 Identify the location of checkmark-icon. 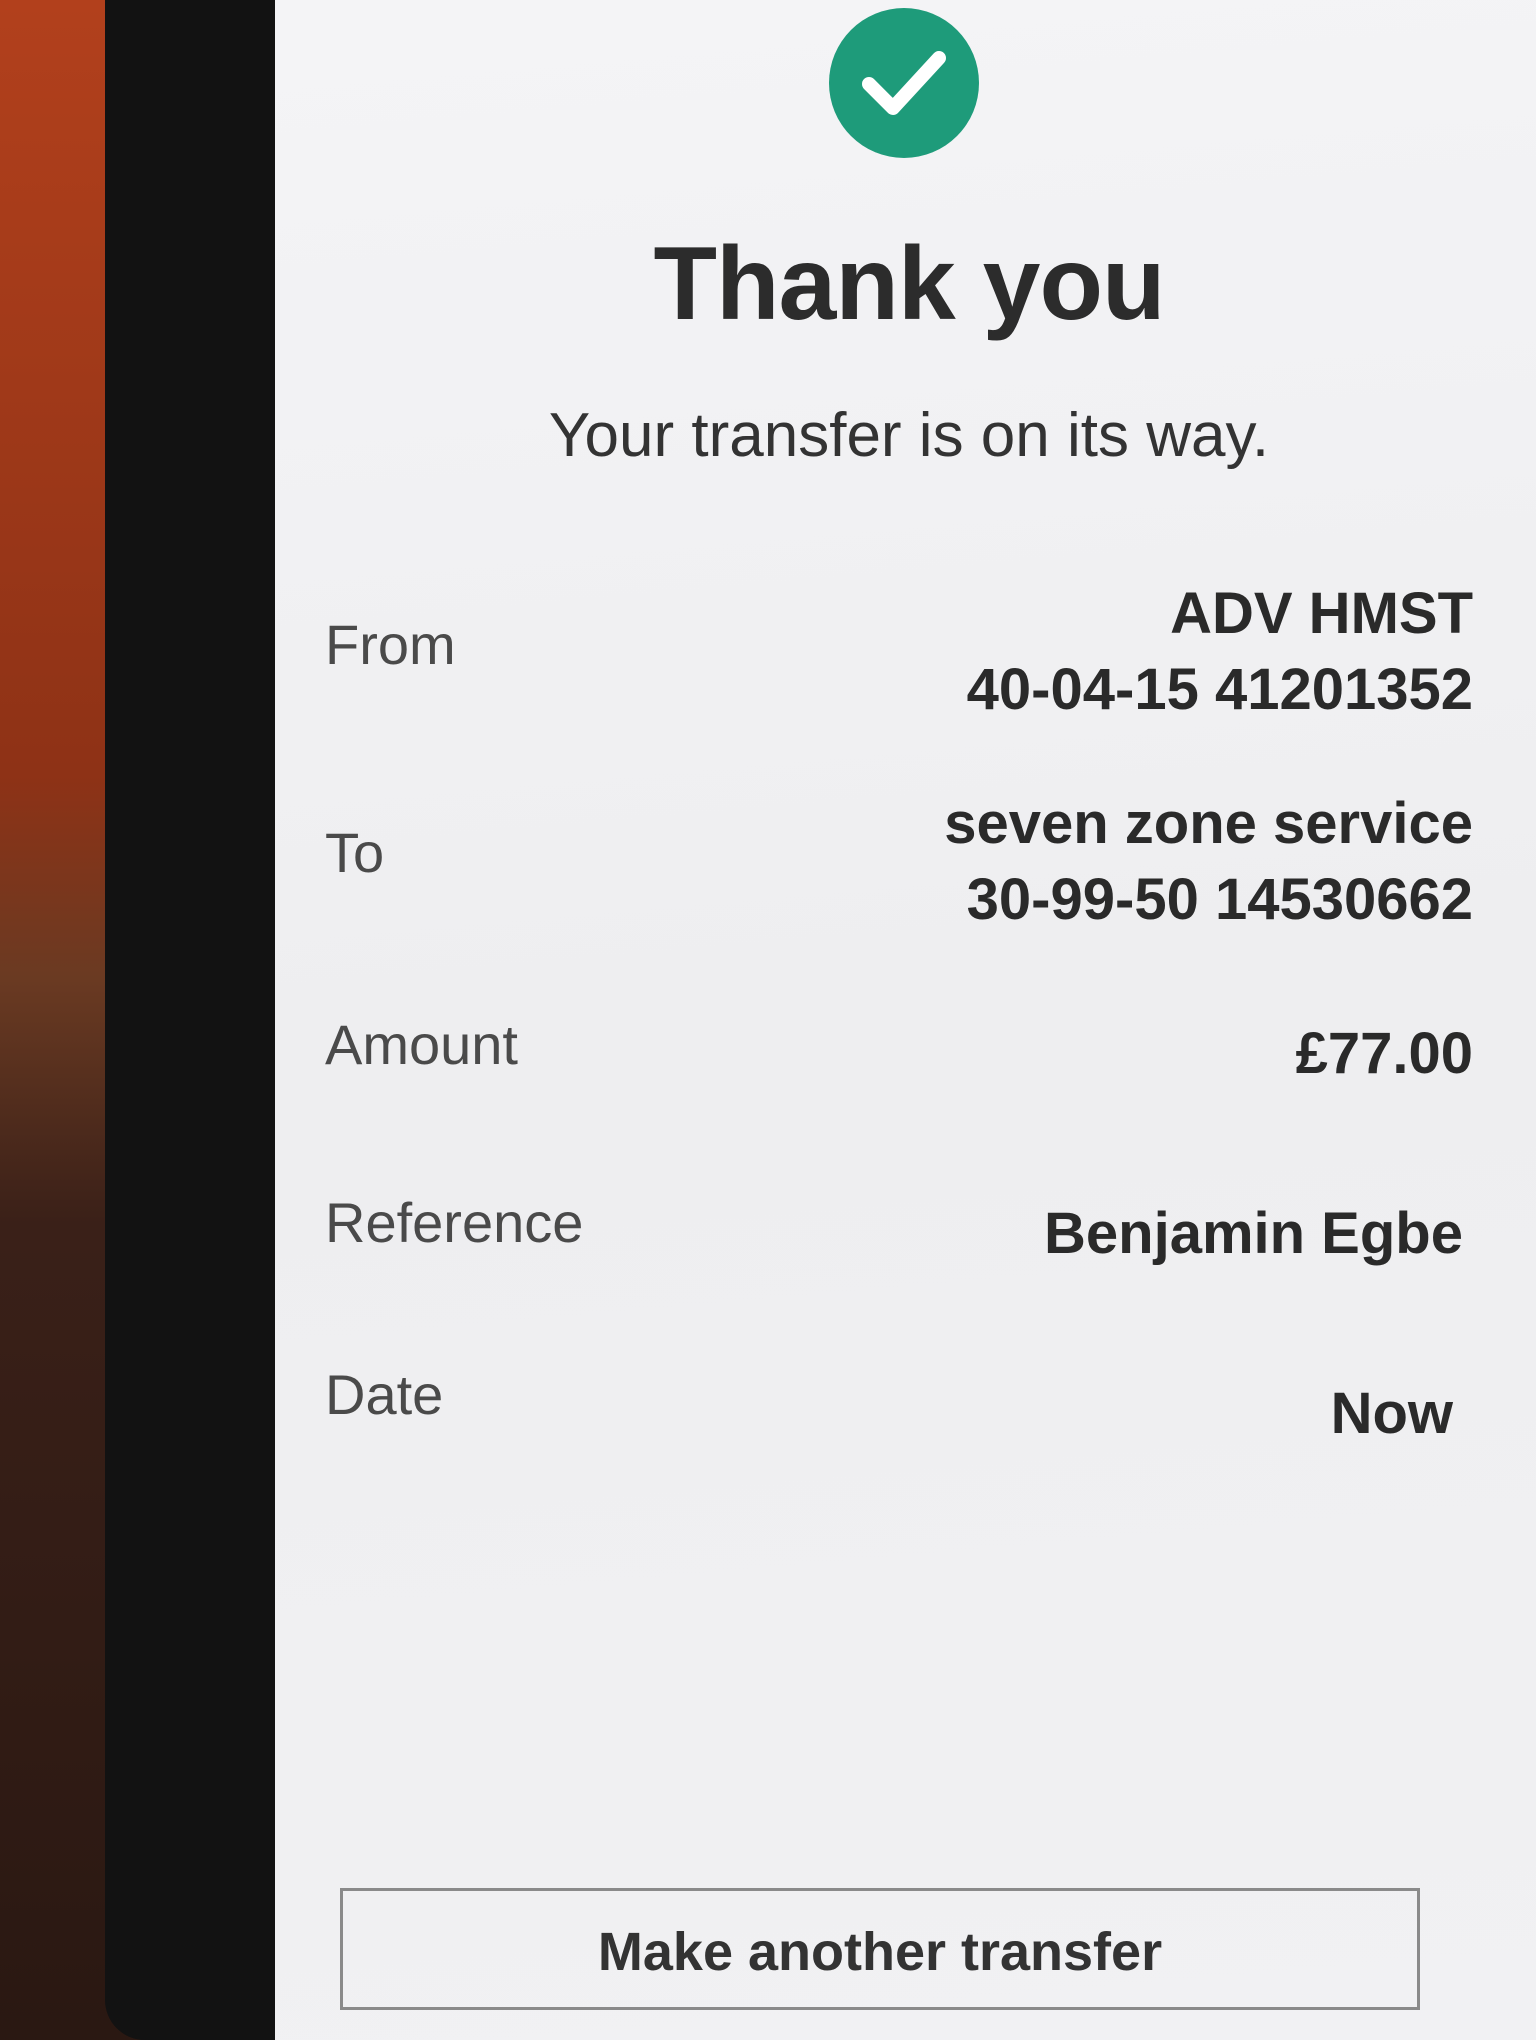
(904, 83).